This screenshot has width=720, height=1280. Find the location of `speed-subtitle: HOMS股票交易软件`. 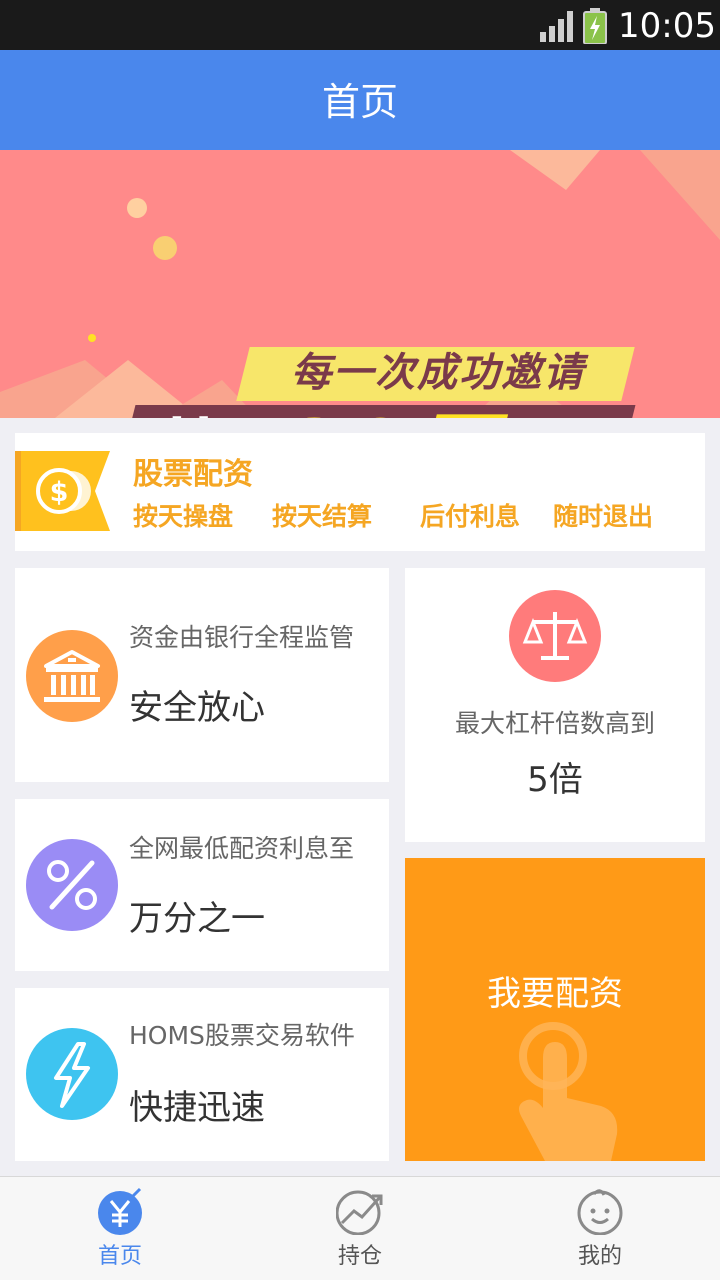

speed-subtitle: HOMS股票交易软件 is located at coordinates (242, 1035).